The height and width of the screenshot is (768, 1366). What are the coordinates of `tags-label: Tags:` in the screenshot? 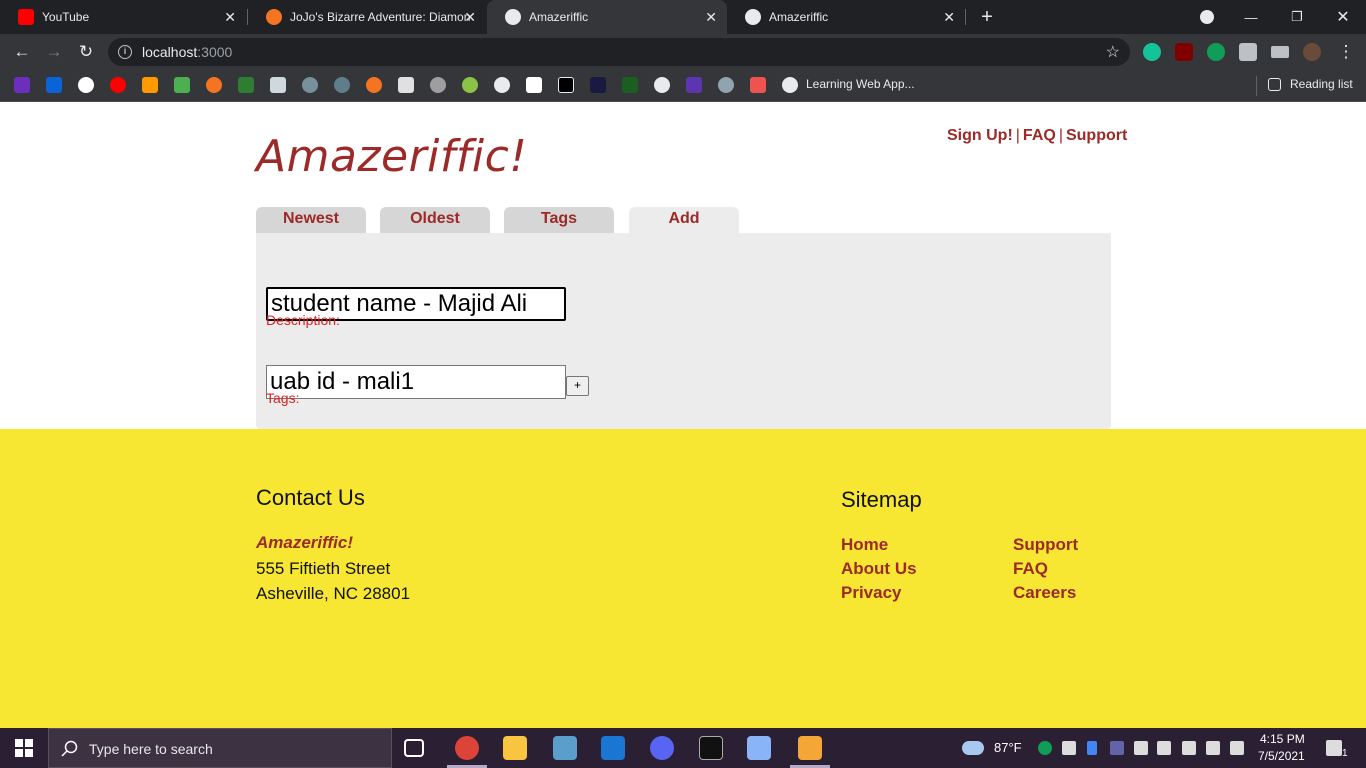 It's located at (283, 398).